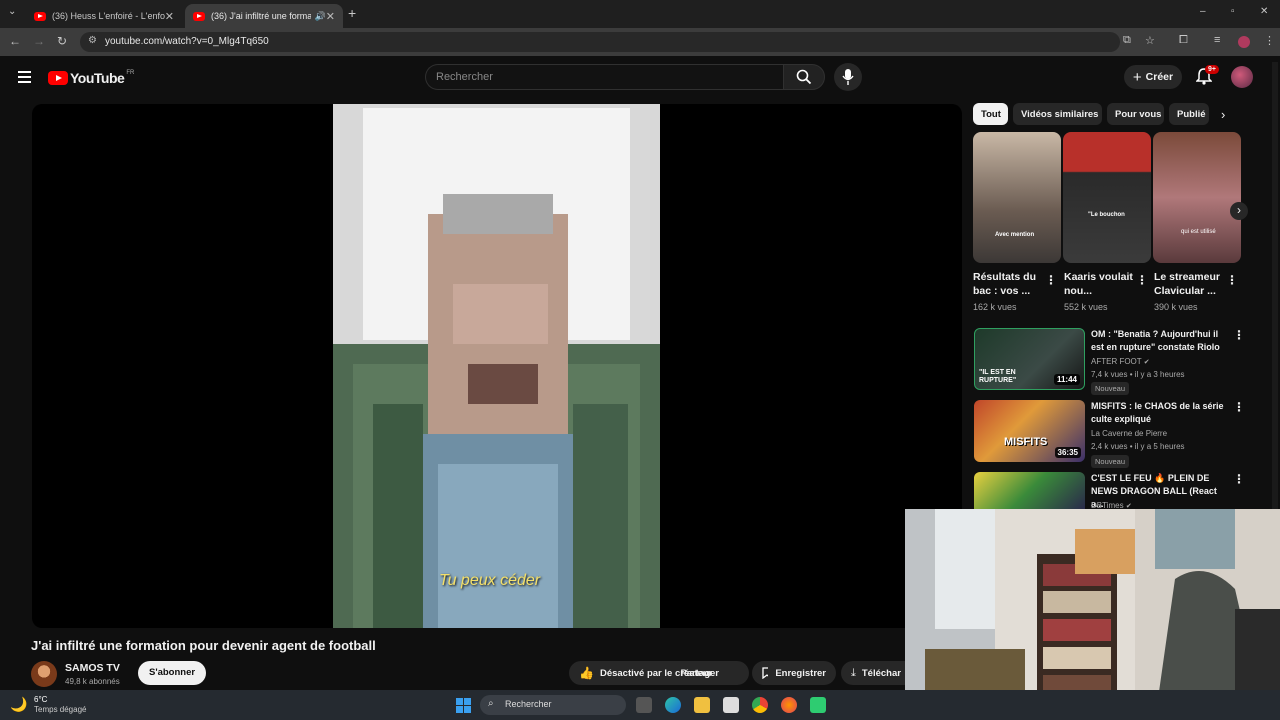 The width and height of the screenshot is (1280, 720). What do you see at coordinates (1239, 211) in the screenshot?
I see `shorts-next-chevron-icon: ›` at bounding box center [1239, 211].